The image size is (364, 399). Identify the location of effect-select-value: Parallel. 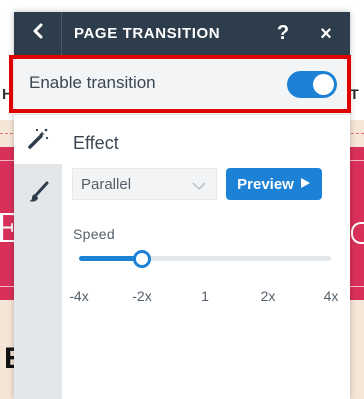
(106, 184).